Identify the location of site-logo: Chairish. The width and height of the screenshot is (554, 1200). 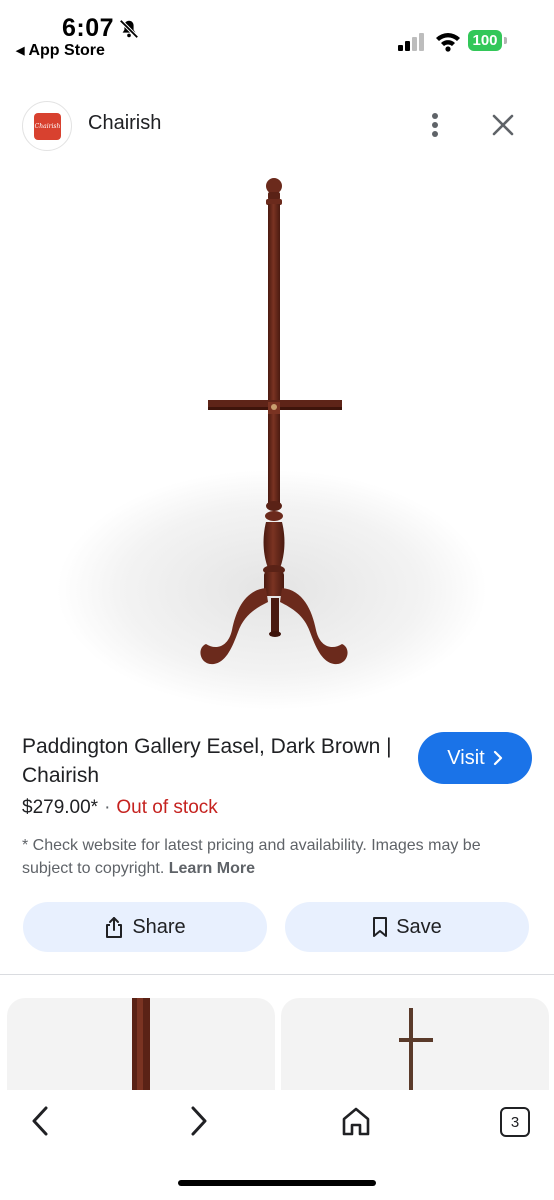
(47, 126).